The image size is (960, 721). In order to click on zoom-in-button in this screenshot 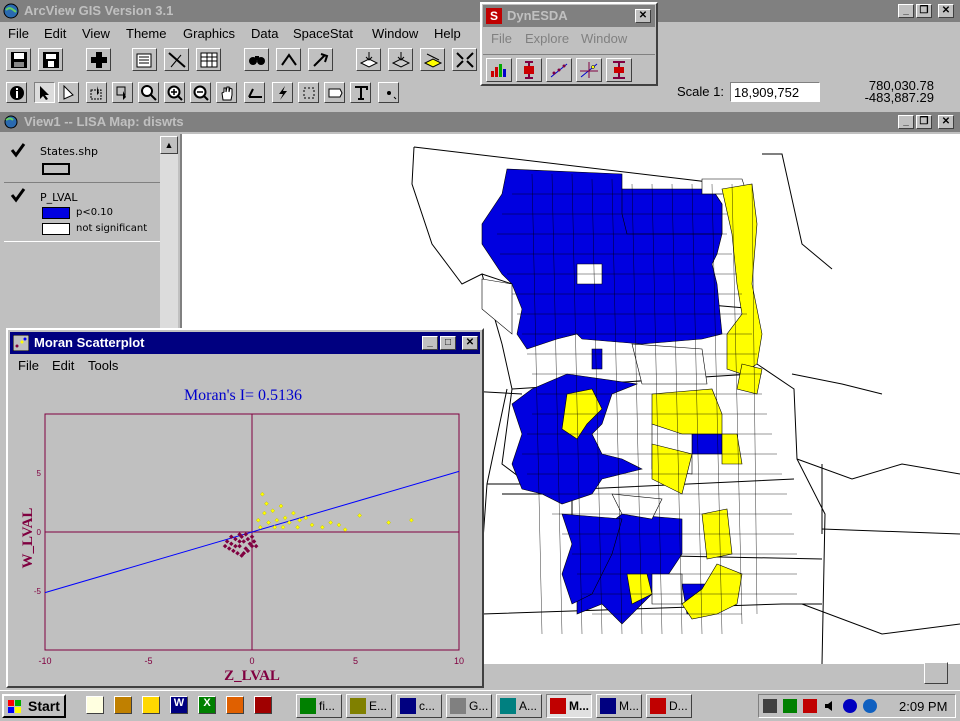, I will do `click(464, 59)`.